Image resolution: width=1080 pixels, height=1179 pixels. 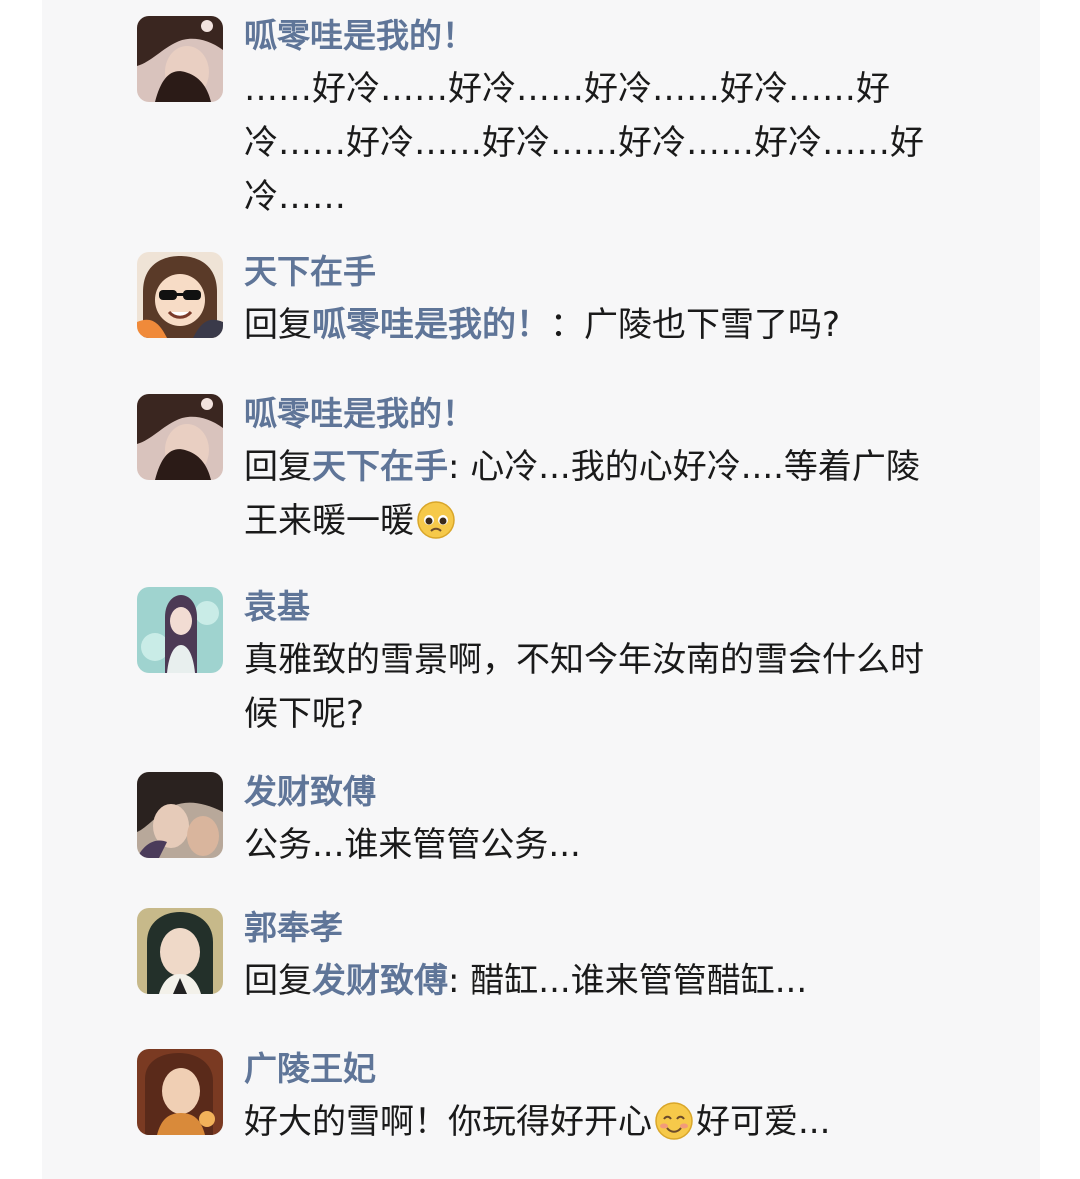 What do you see at coordinates (594, 792) in the screenshot?
I see `username: 发财致傅` at bounding box center [594, 792].